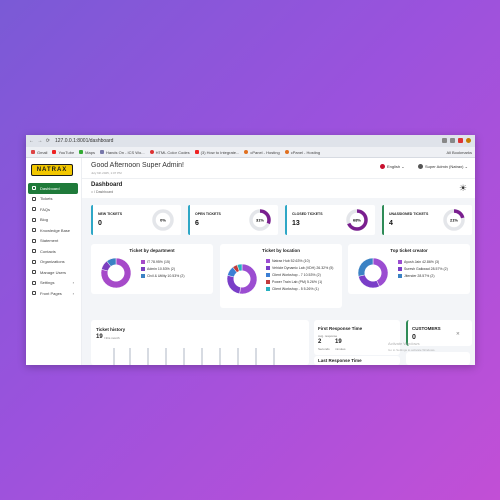 The width and height of the screenshot is (500, 500). Describe the element at coordinates (233, 220) in the screenshot. I see `stat-card-open-tickets: OPEN TICKETS 6 31%` at that location.